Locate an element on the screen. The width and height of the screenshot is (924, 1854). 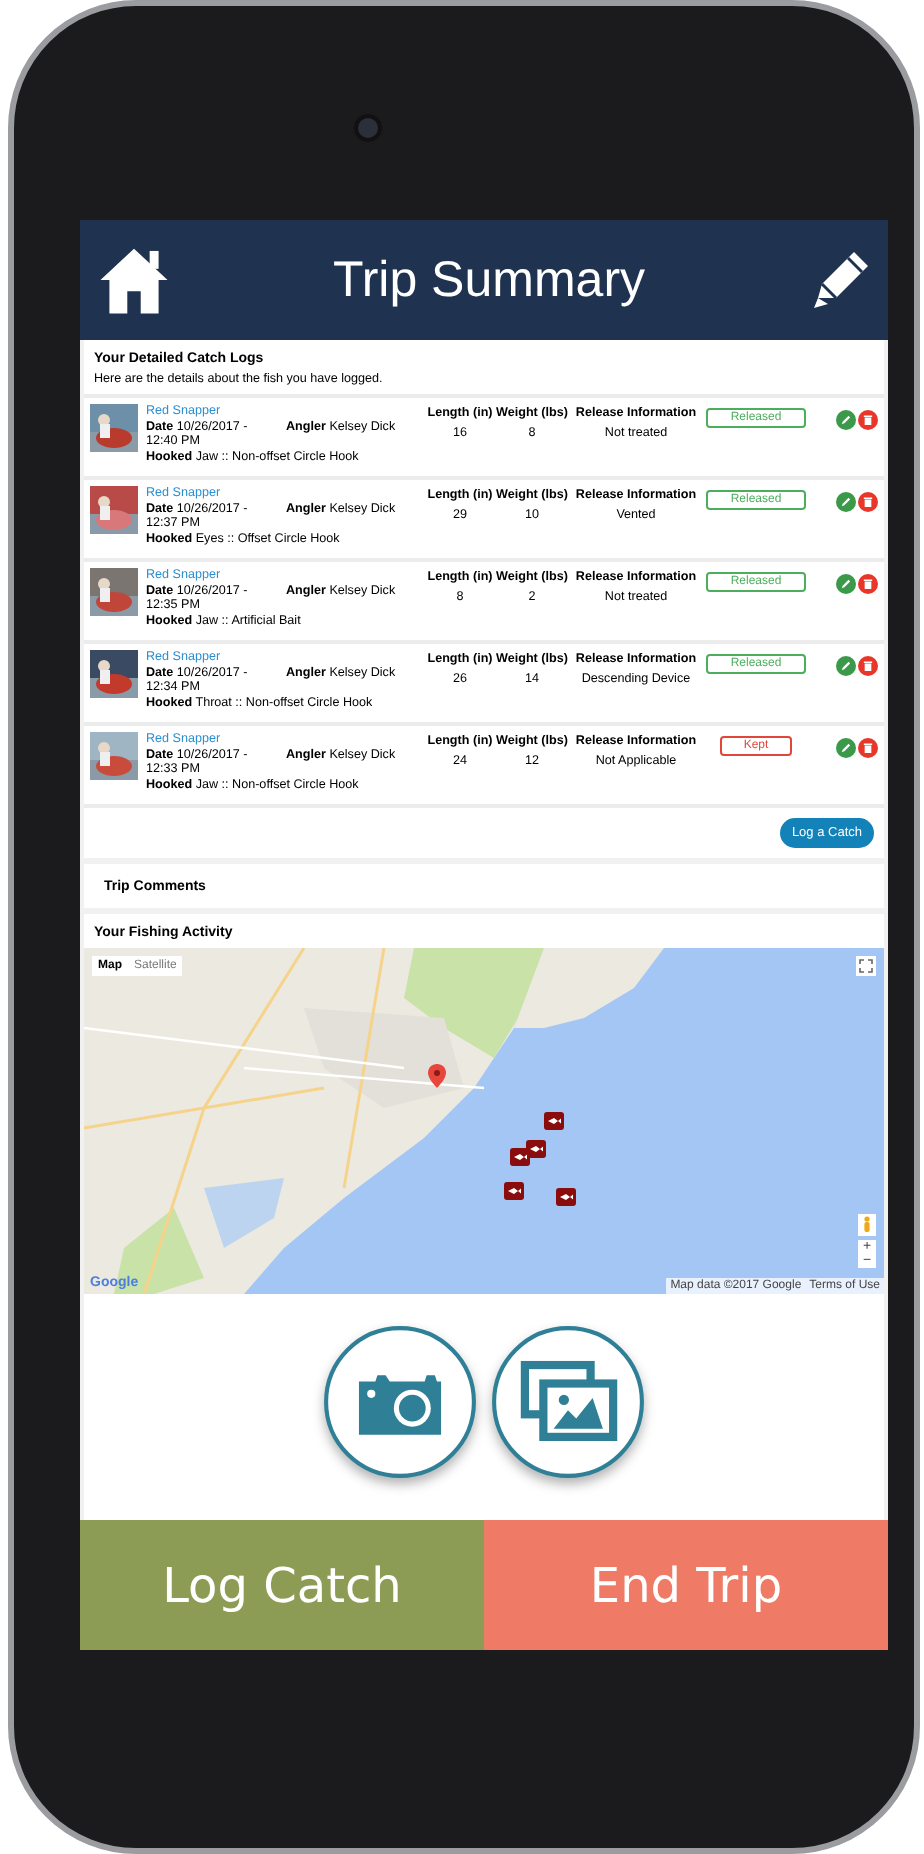
log-catch-button: Log Catch is located at coordinates (282, 1585).